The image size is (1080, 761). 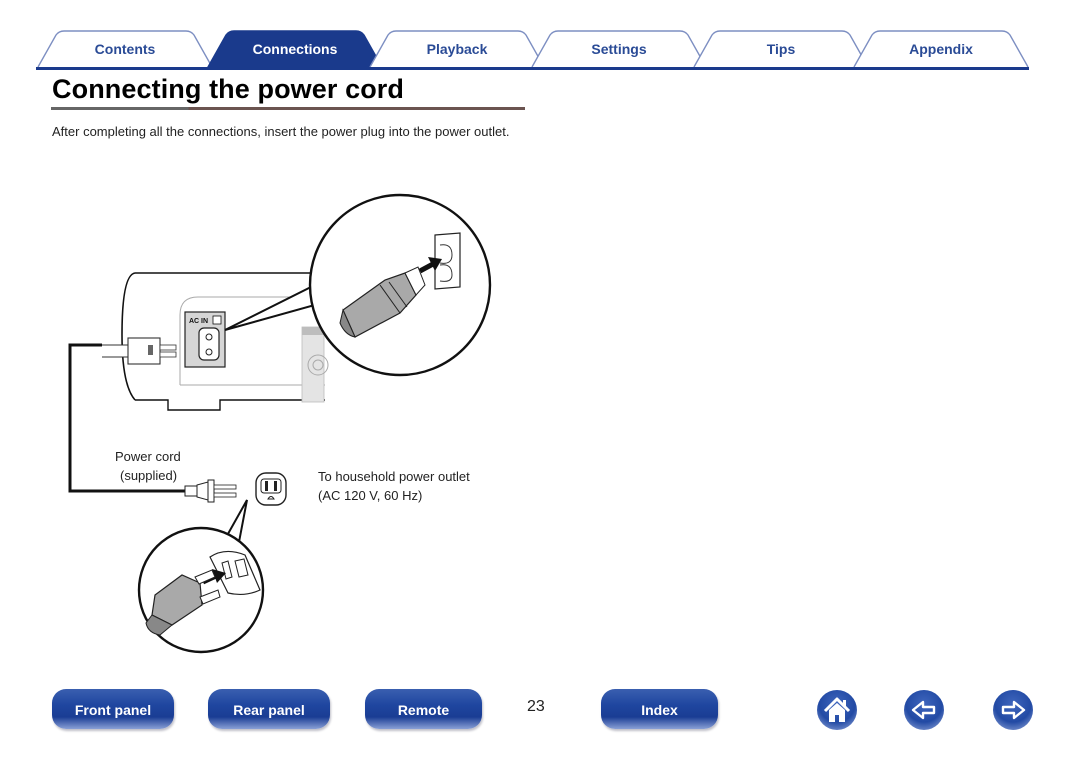 I want to click on tab-settings: Settings, so click(x=619, y=48).